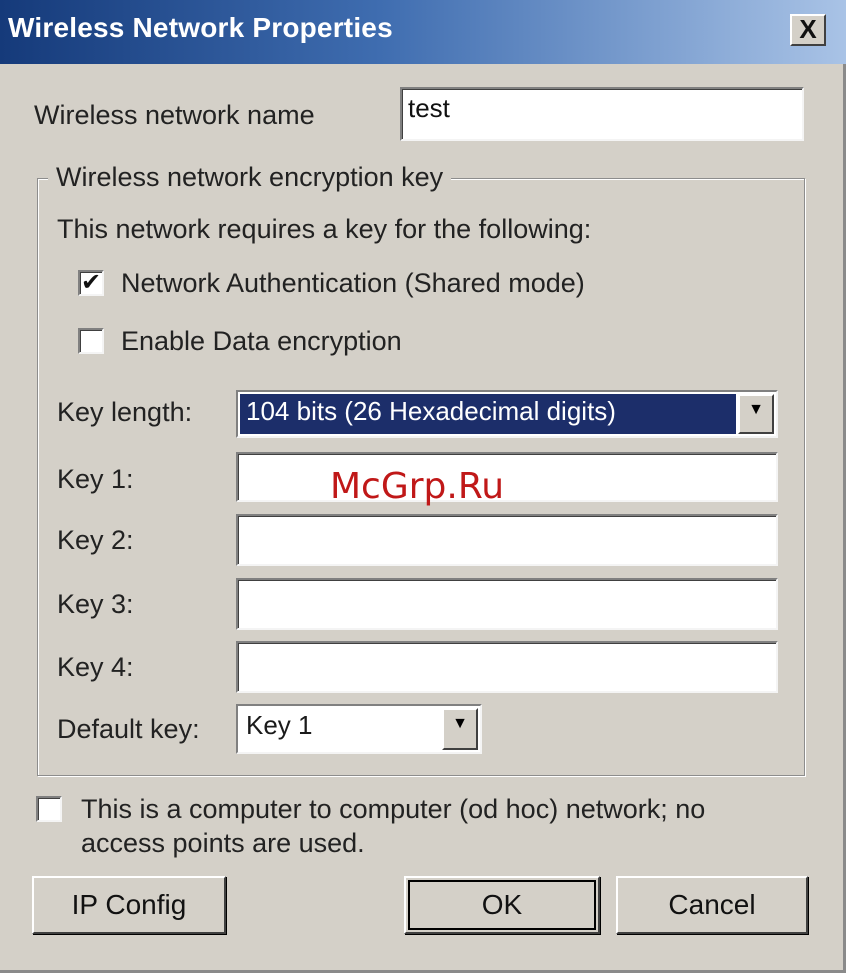 The image size is (846, 973). What do you see at coordinates (95, 540) in the screenshot?
I see `key-2-label: Key 2:` at bounding box center [95, 540].